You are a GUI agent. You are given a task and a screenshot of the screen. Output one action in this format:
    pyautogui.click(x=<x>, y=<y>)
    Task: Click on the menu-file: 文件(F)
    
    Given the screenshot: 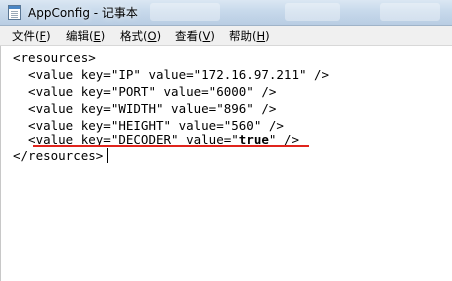 What is the action you would take?
    pyautogui.click(x=31, y=36)
    